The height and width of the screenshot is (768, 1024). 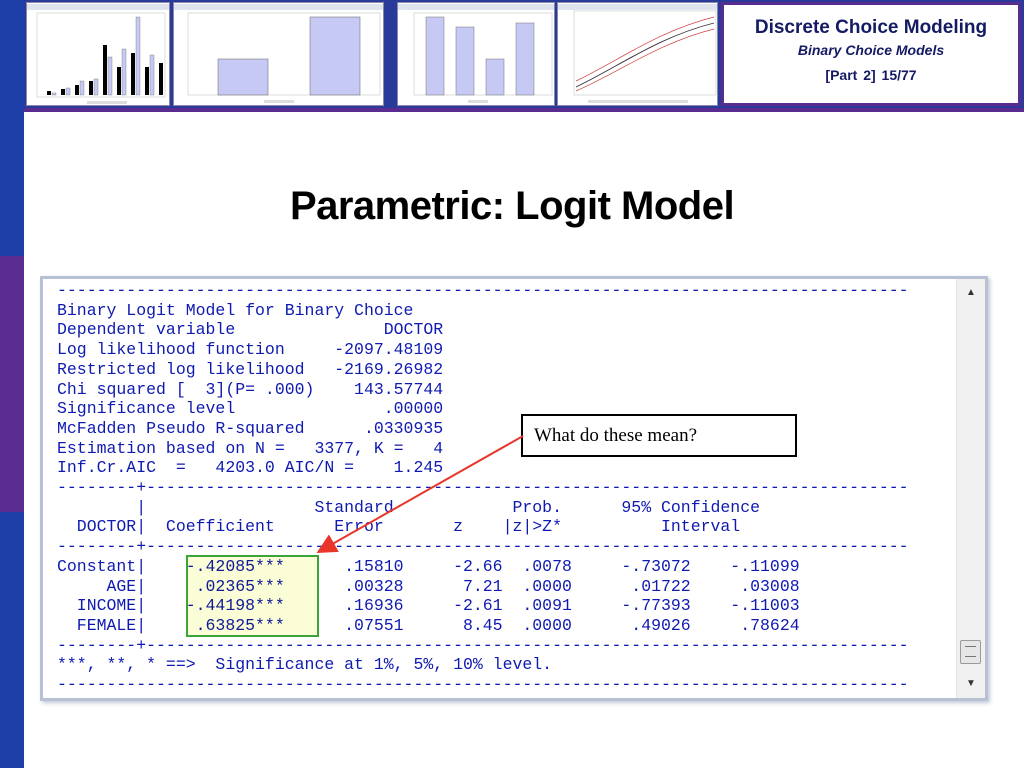 I want to click on scroll-down-arrow-icon: ▼, so click(x=971, y=684).